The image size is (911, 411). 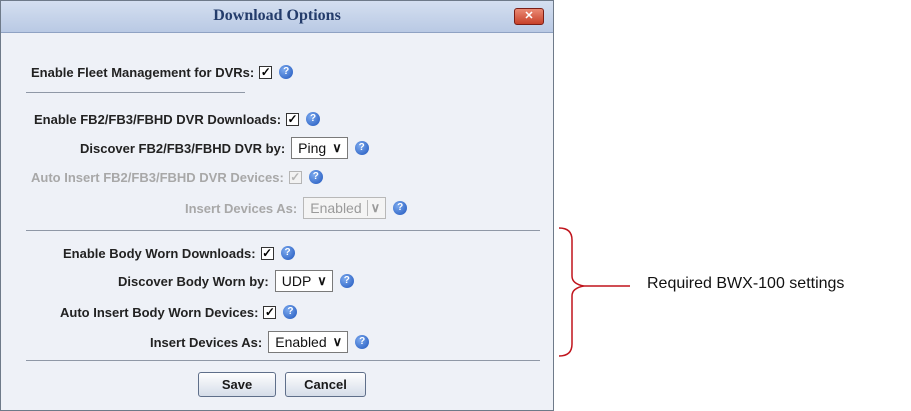 What do you see at coordinates (746, 283) in the screenshot?
I see `annotation-label: Required BWX-100 settings` at bounding box center [746, 283].